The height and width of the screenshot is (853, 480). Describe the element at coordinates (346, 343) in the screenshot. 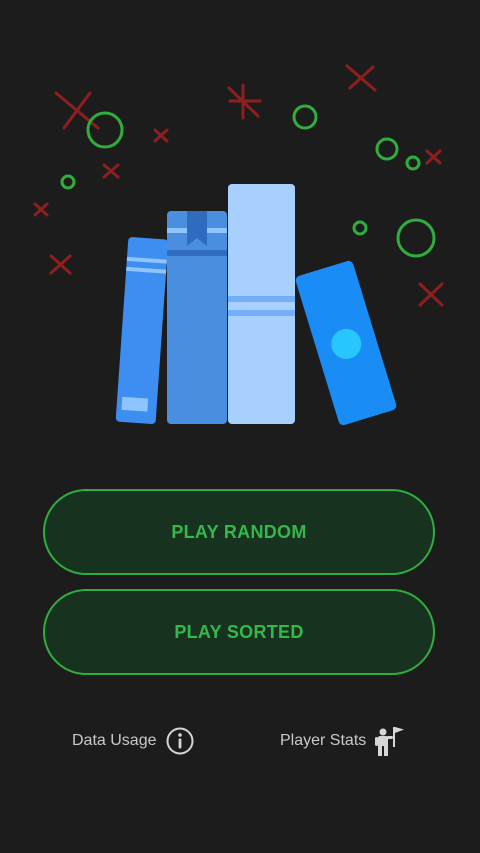

I see `book-right` at that location.